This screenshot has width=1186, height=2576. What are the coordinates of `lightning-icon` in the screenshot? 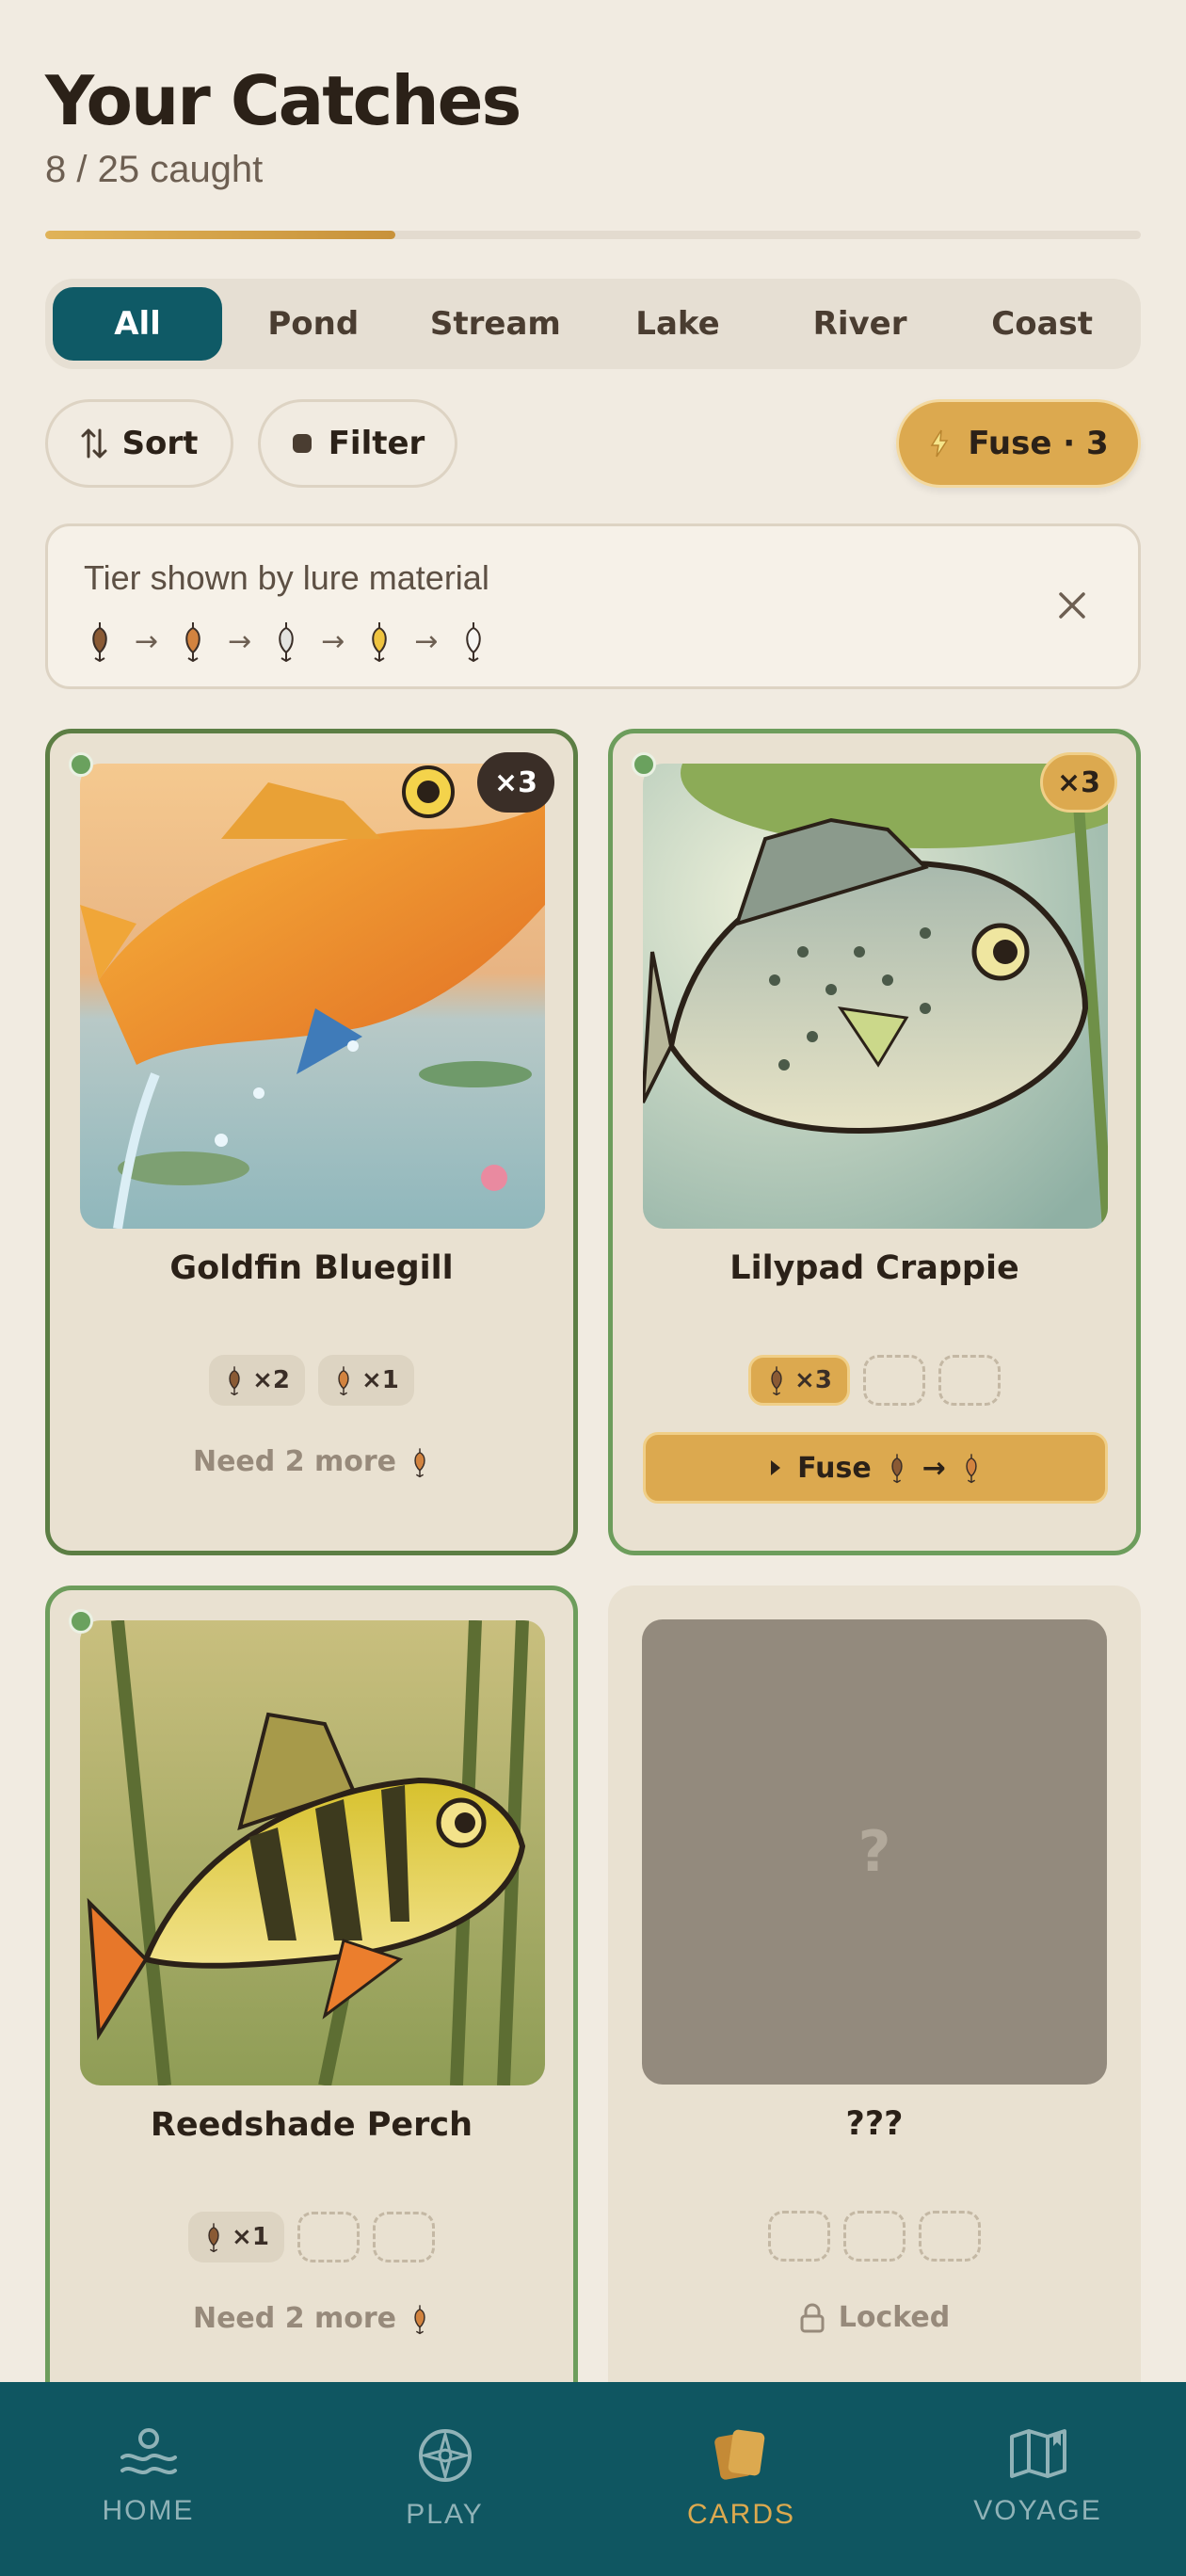 It's located at (940, 443).